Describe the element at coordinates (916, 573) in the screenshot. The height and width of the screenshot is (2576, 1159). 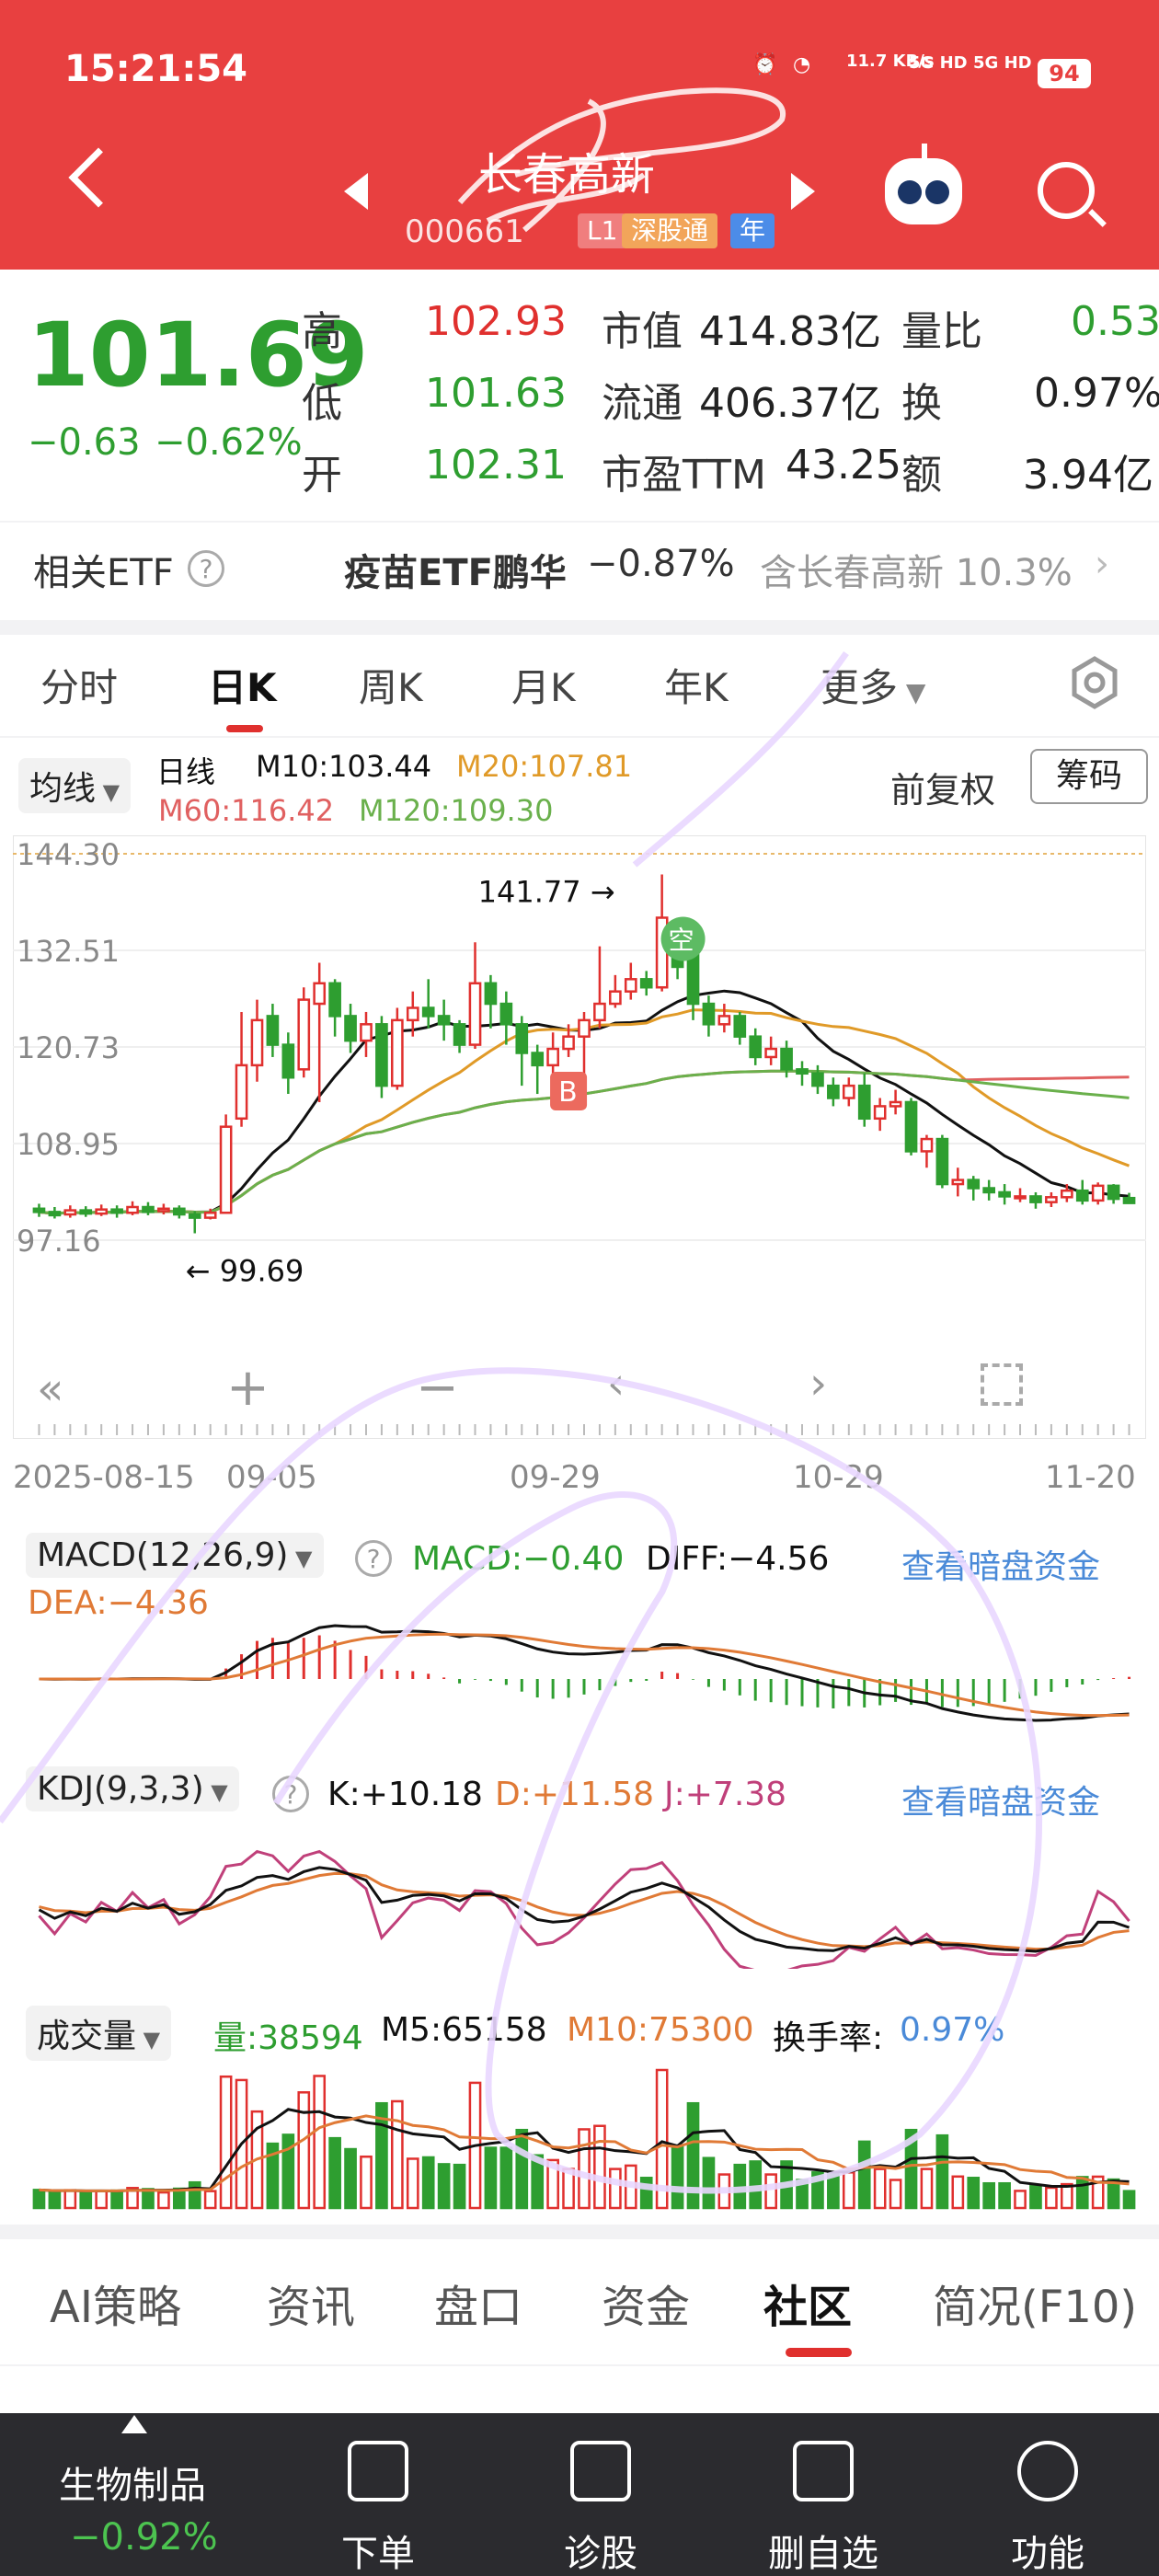
I see `etf-holding: 含长春高新 10.3%` at that location.